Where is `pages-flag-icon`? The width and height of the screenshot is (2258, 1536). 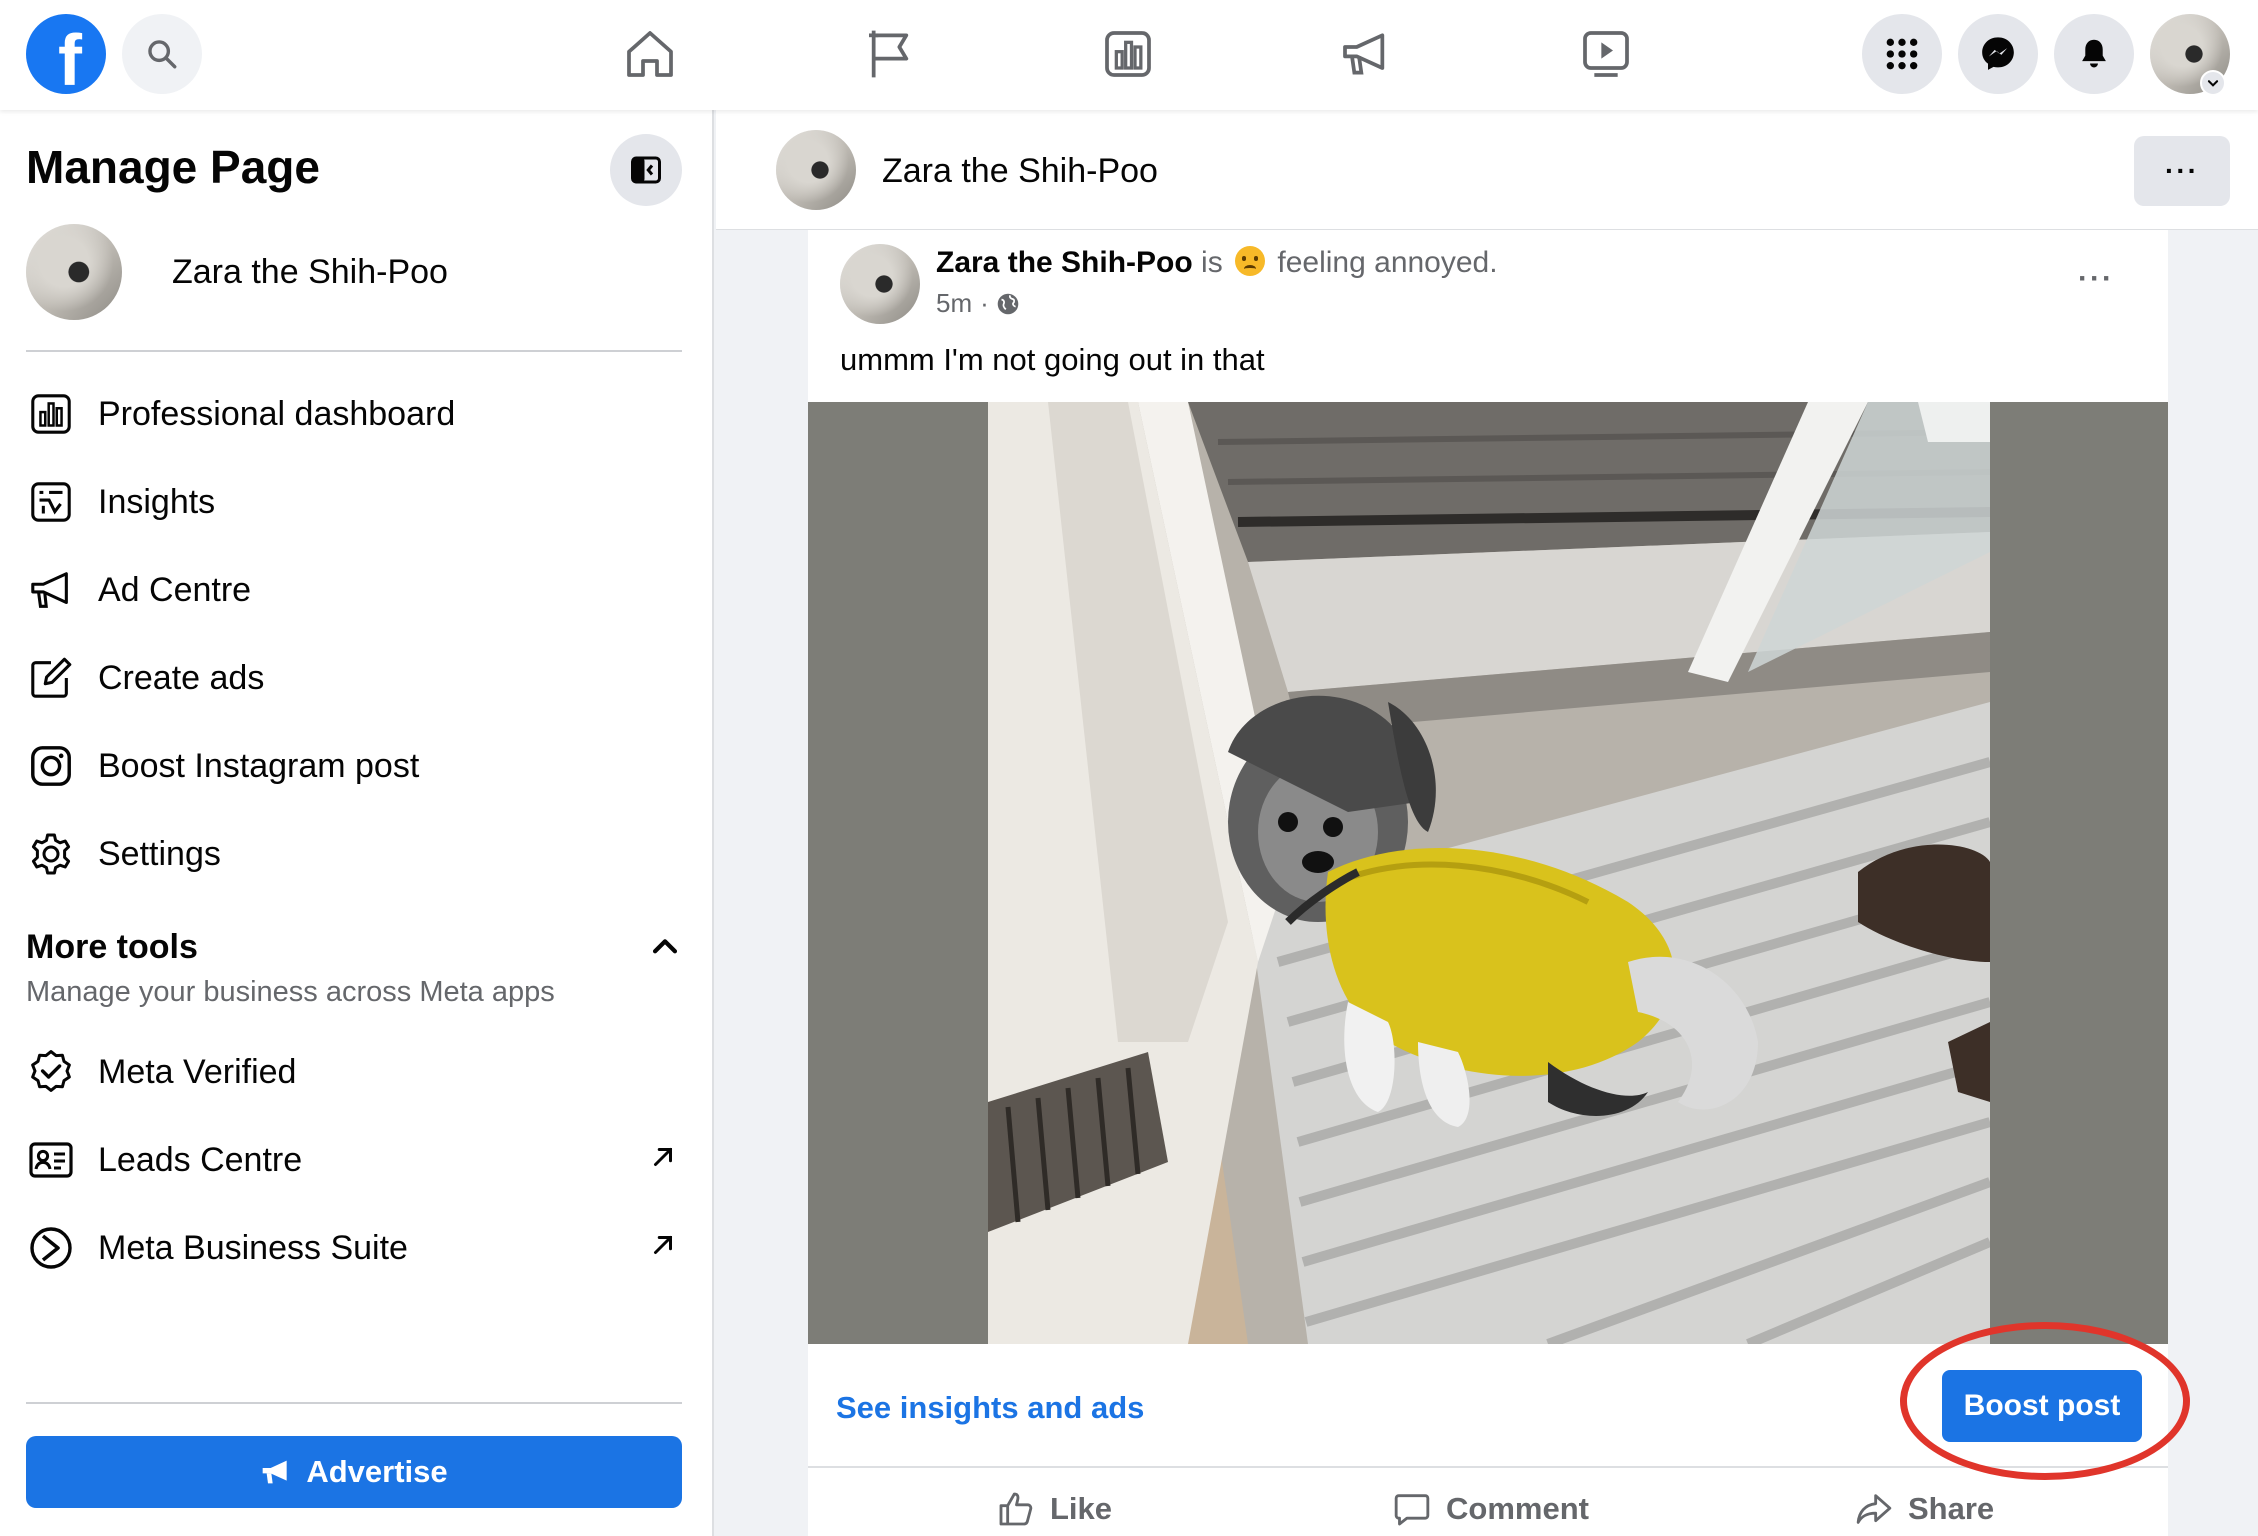 pages-flag-icon is located at coordinates (889, 54).